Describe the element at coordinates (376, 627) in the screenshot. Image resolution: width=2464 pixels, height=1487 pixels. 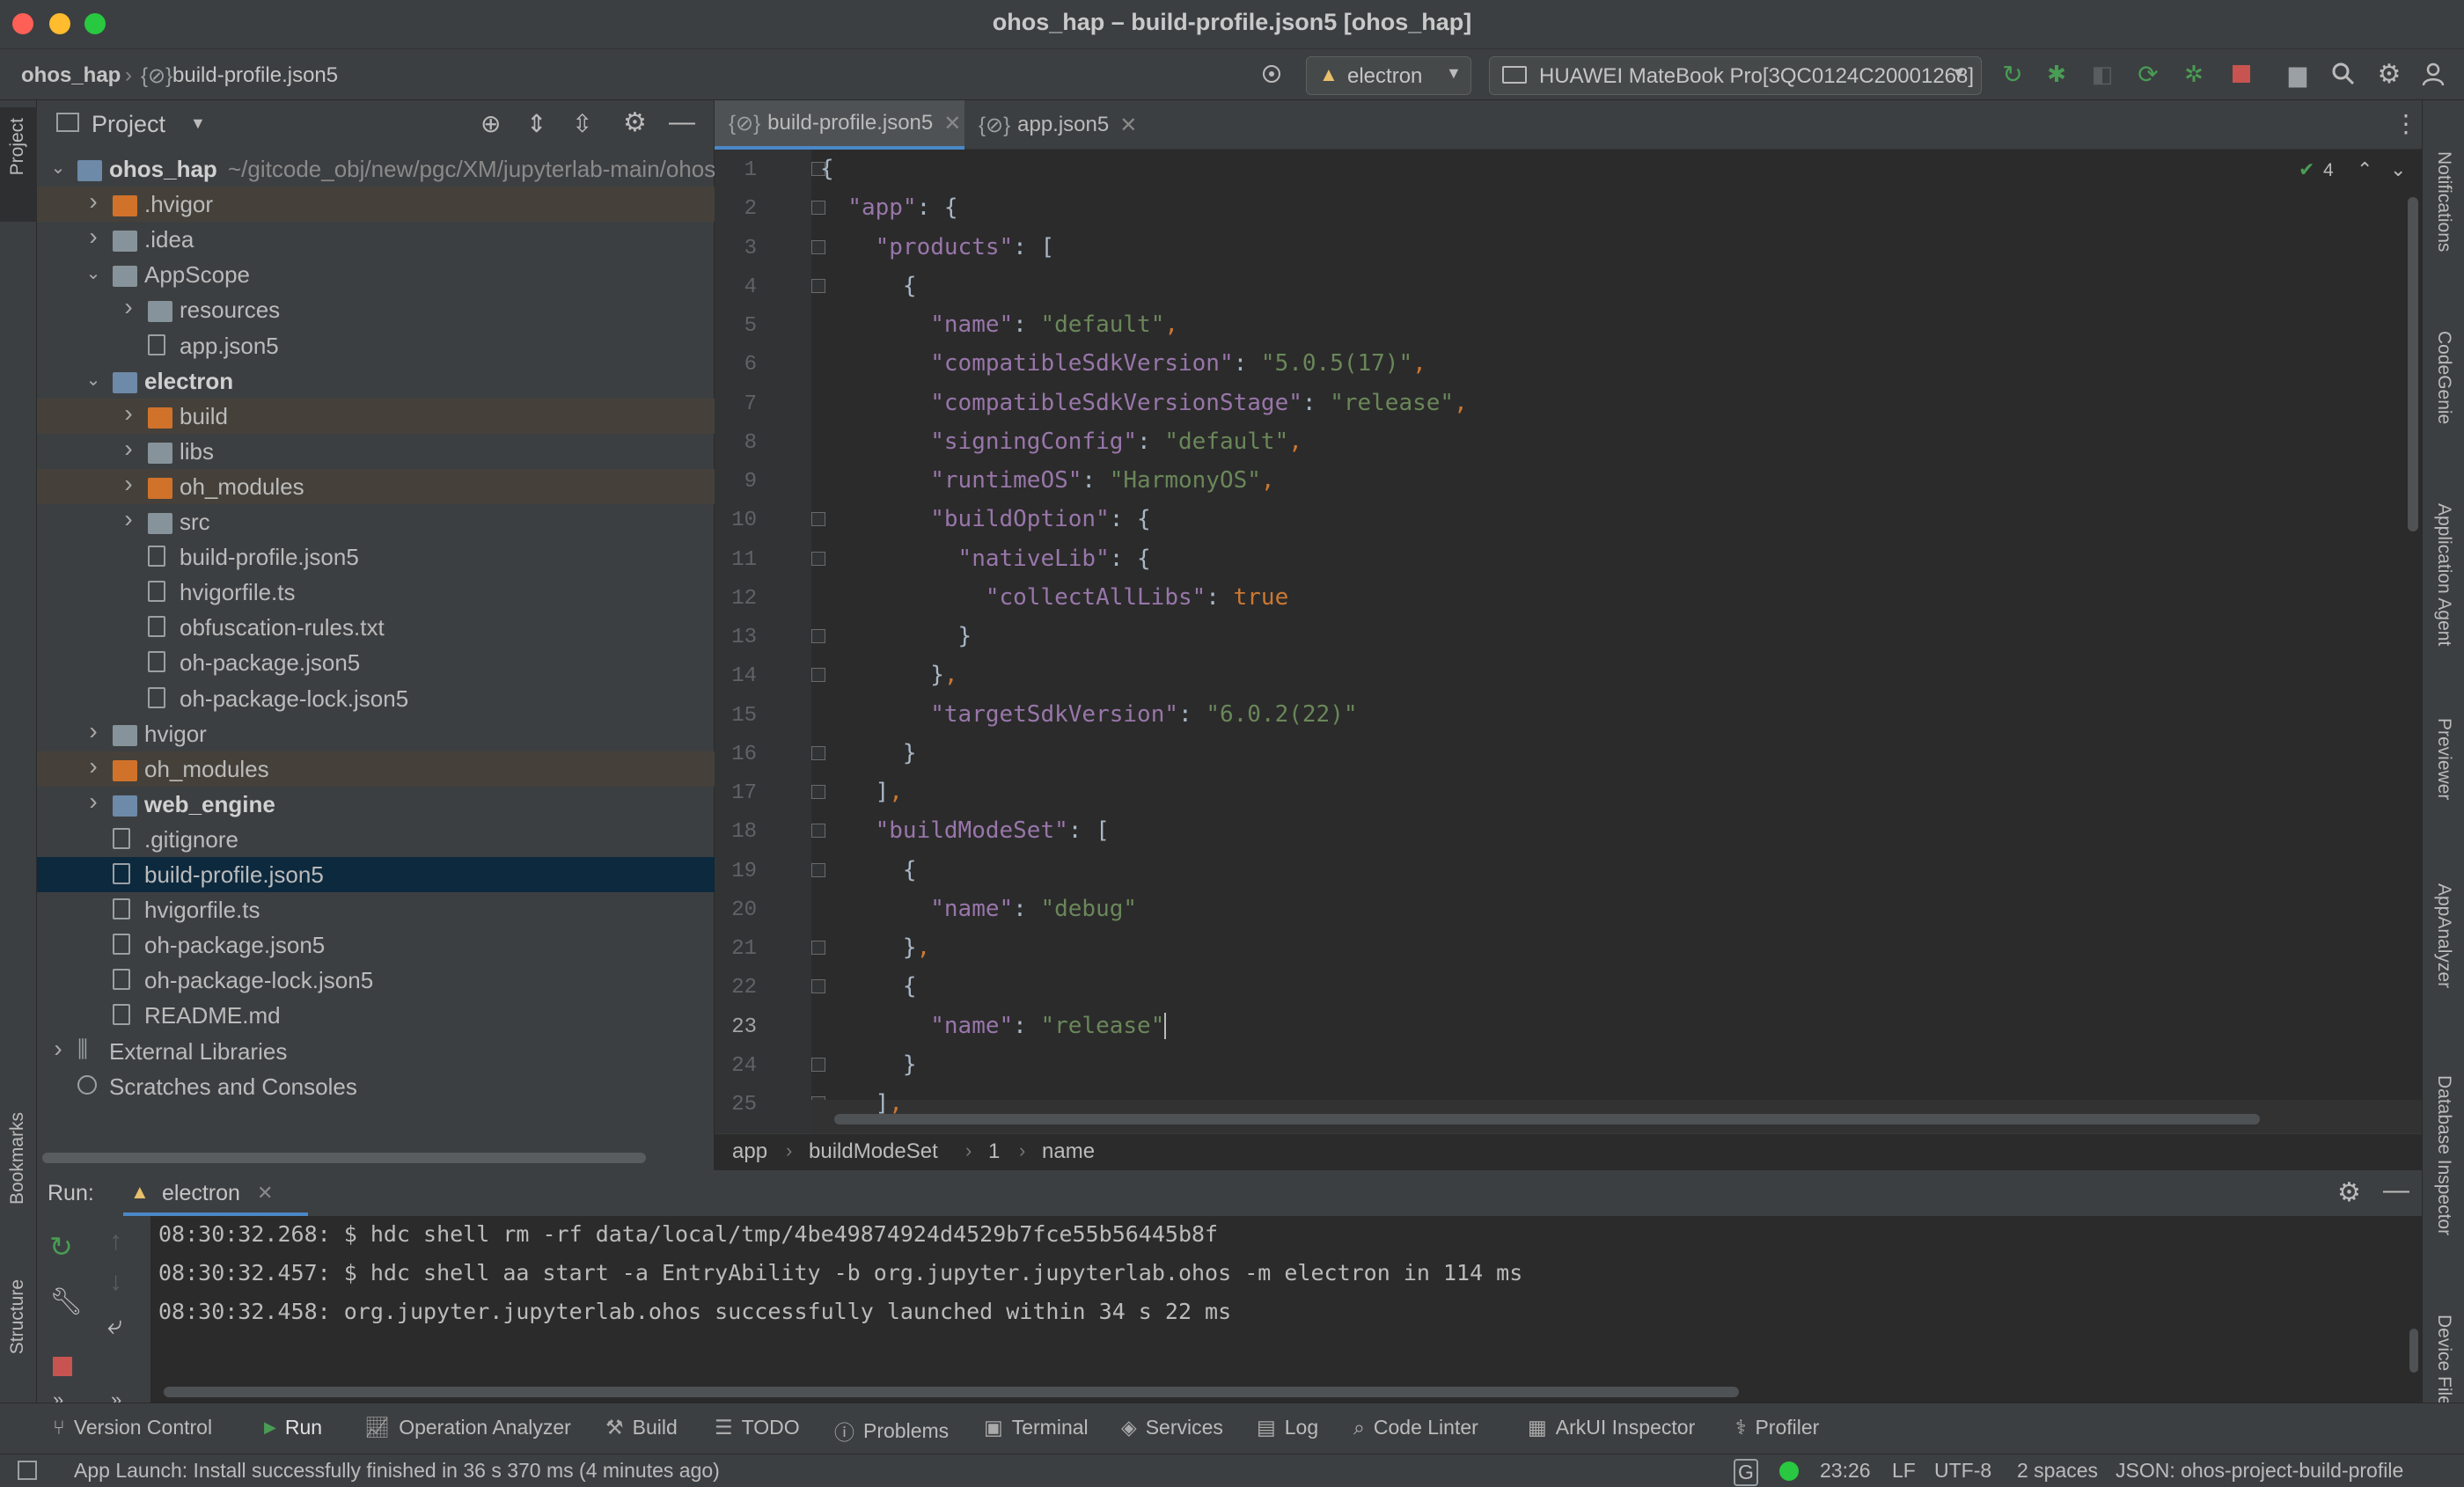
I see `tree-item: obfuscation-rules.txt` at that location.